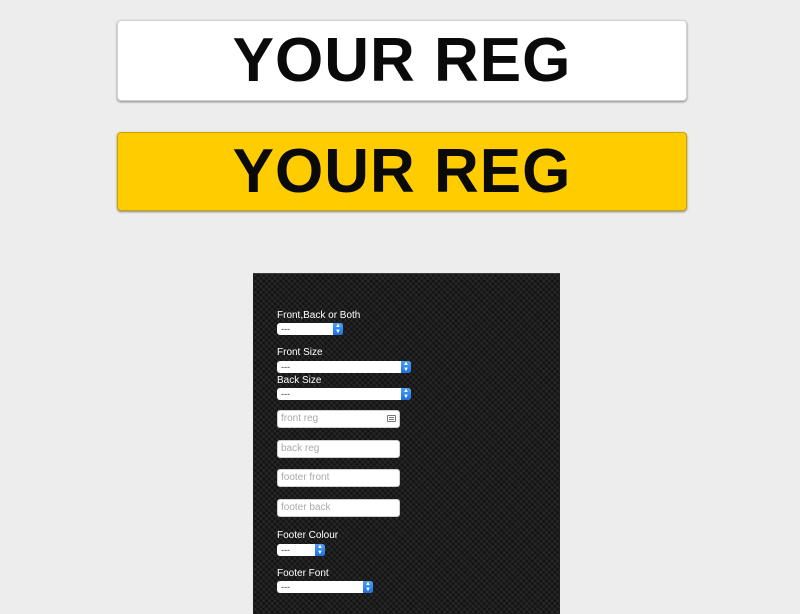  Describe the element at coordinates (285, 329) in the screenshot. I see `side-select-value: ---` at that location.